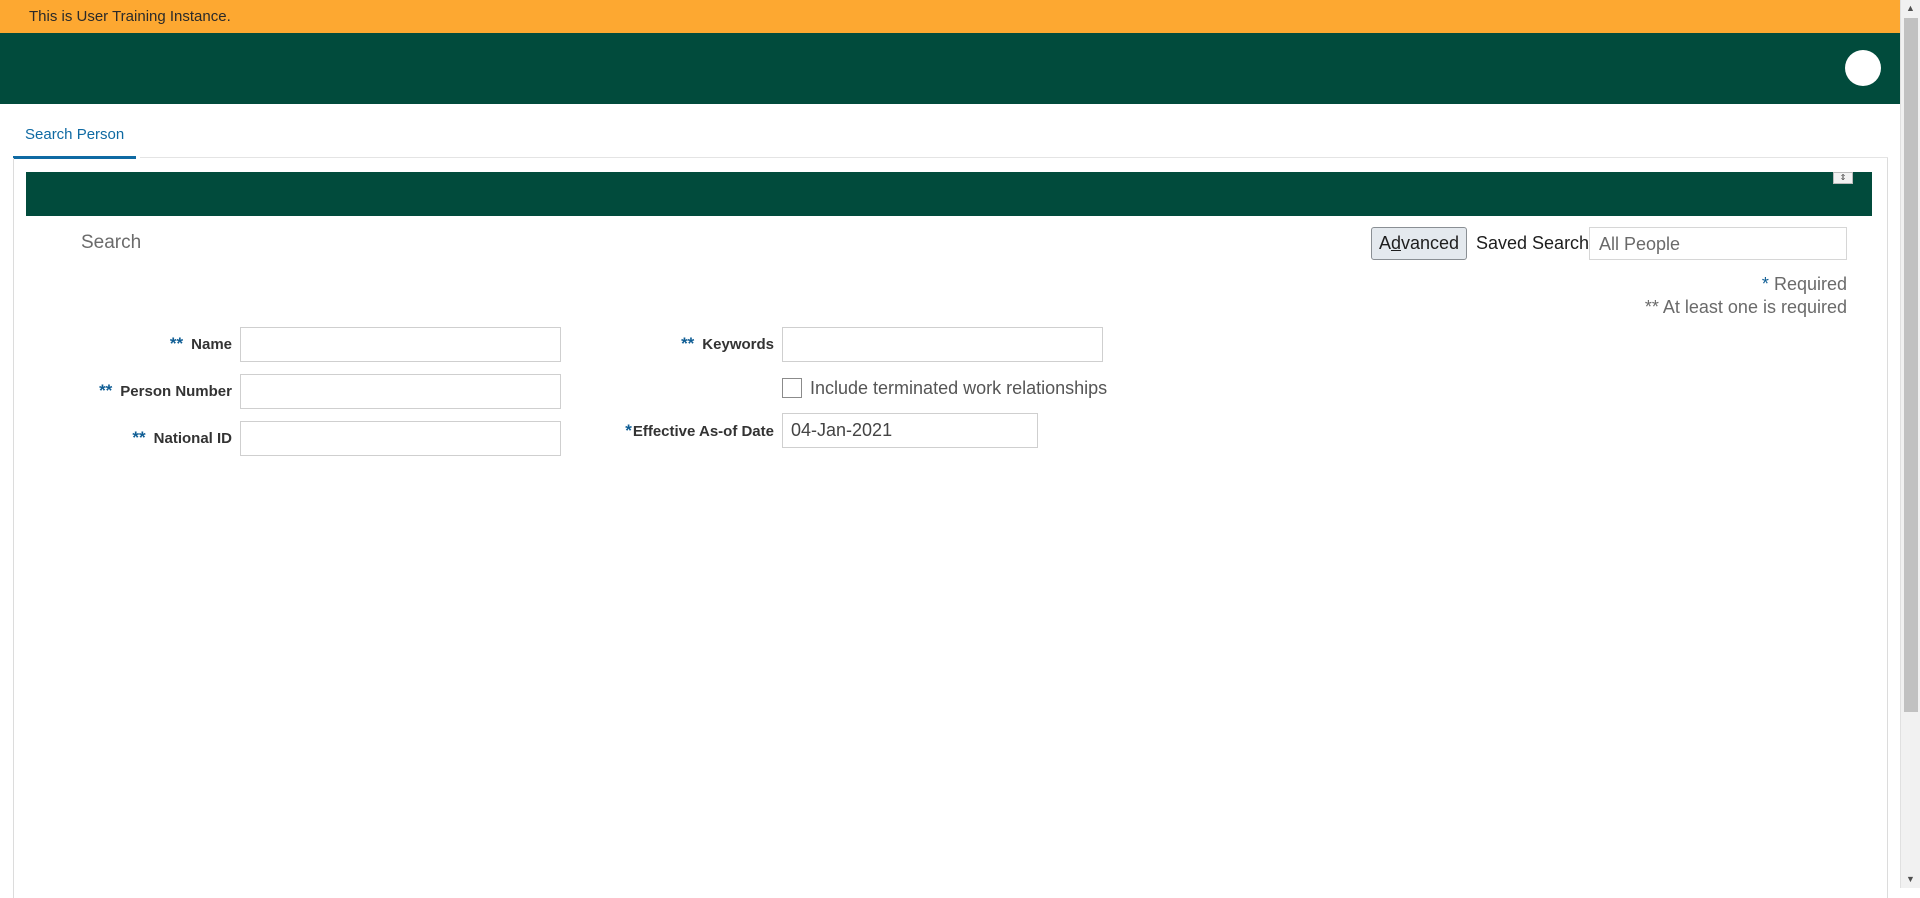  What do you see at coordinates (176, 343) in the screenshot?
I see `name-required-mark: **` at bounding box center [176, 343].